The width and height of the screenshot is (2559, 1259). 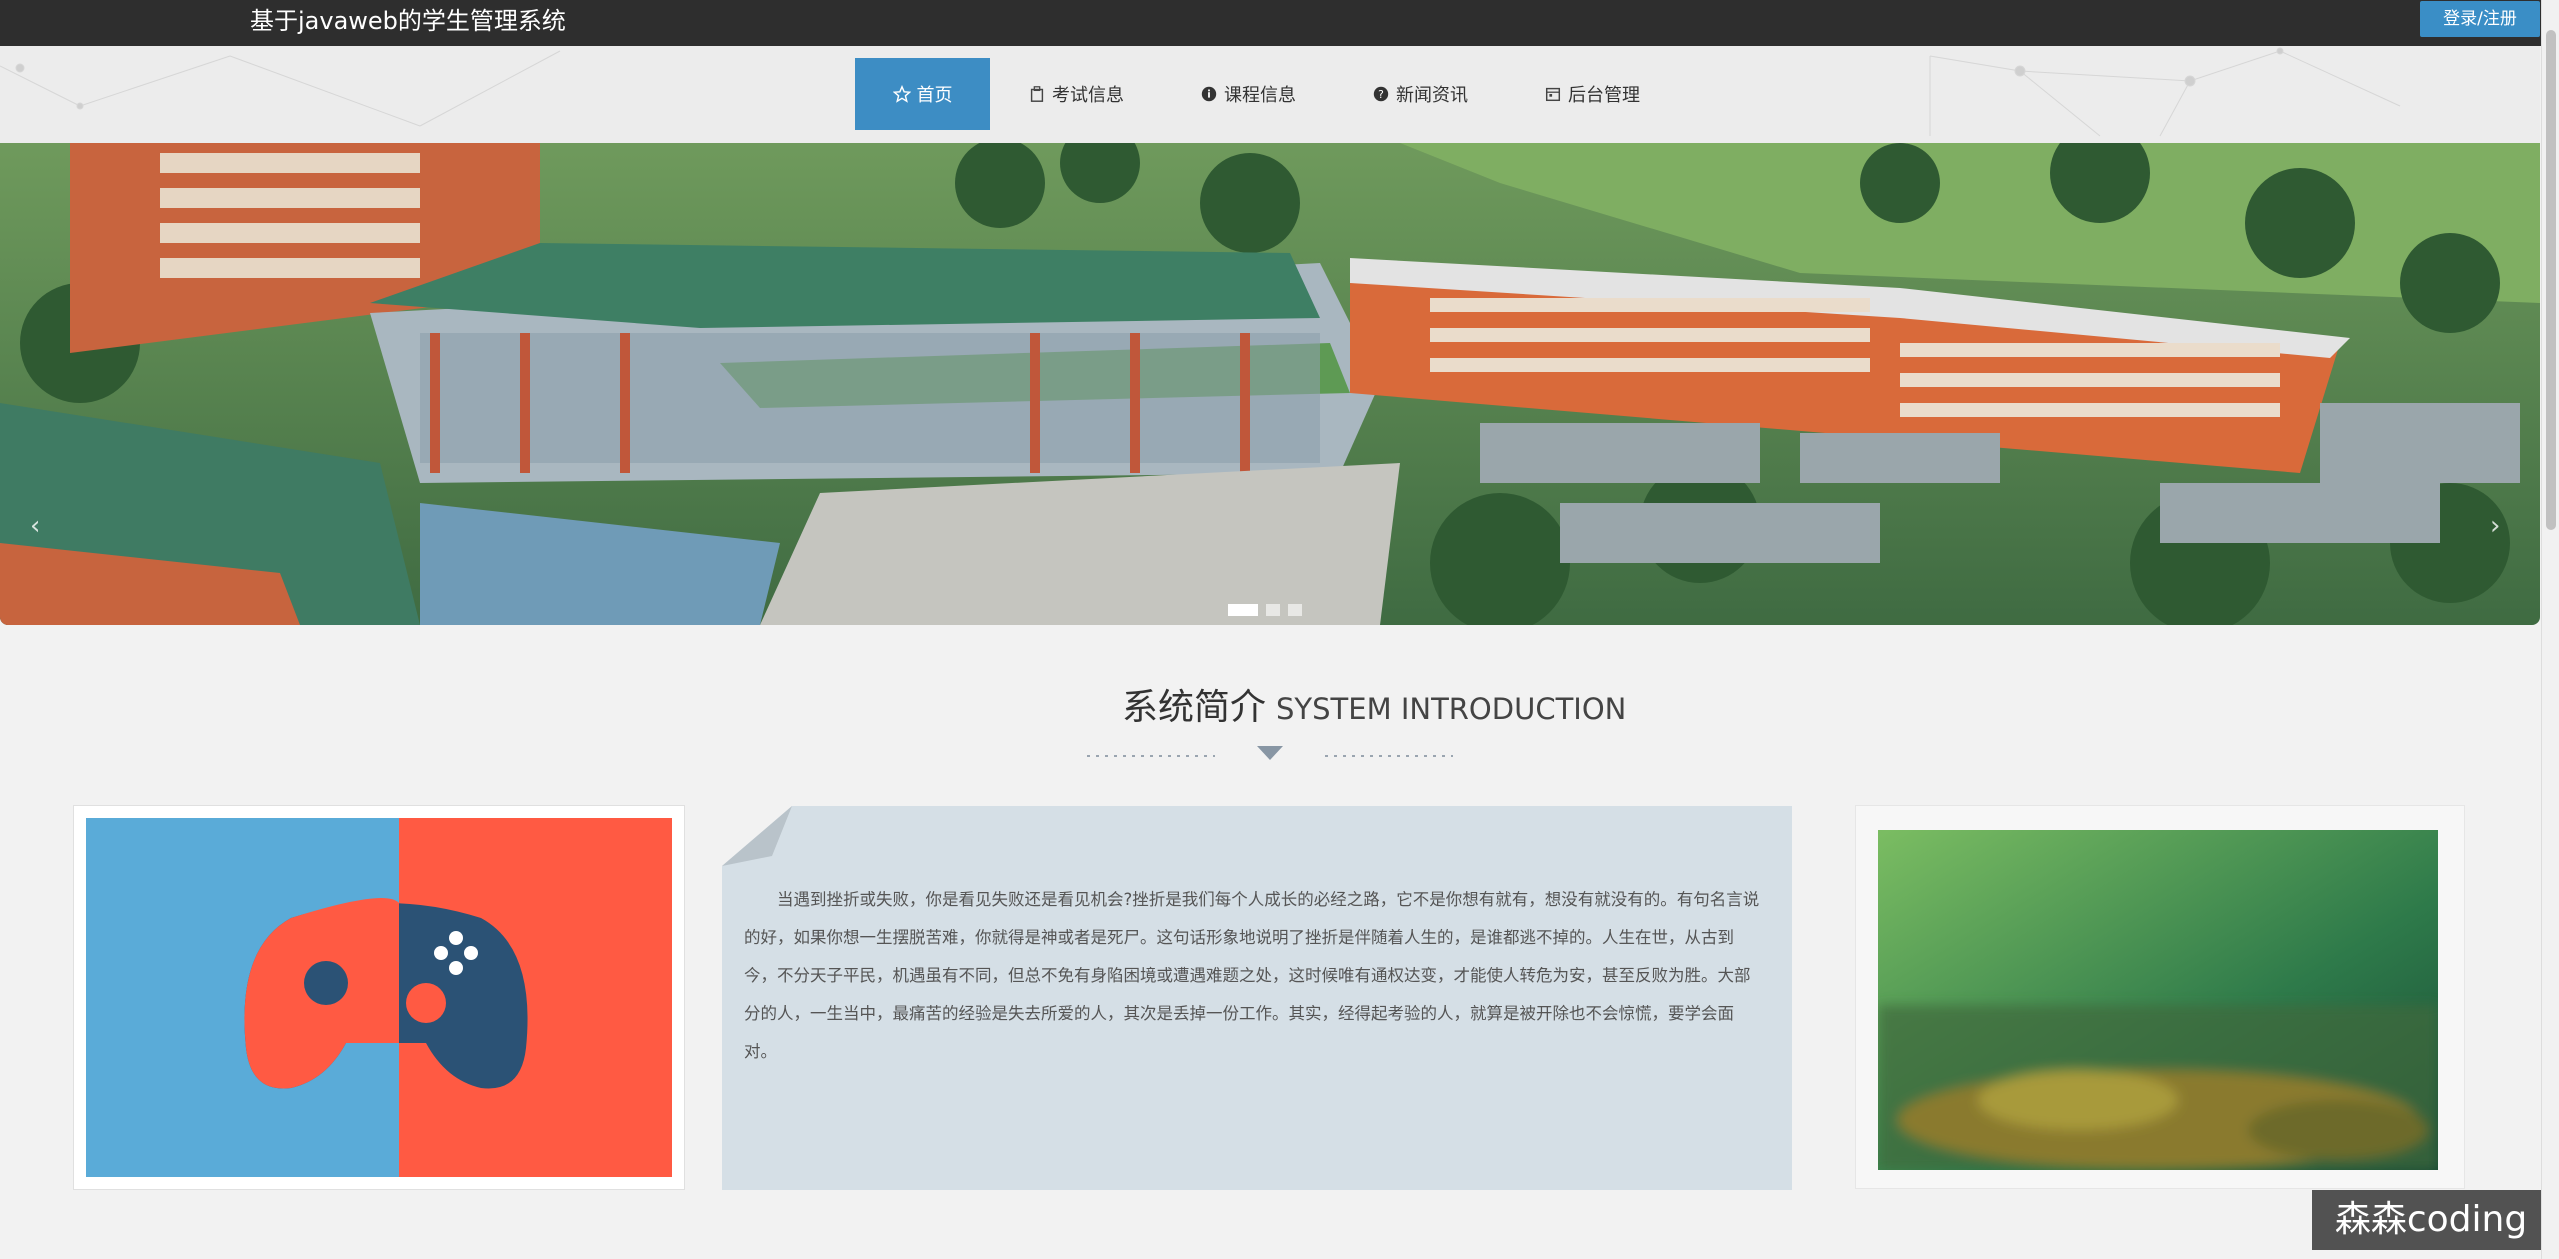 I want to click on clipboard-icon, so click(x=1037, y=94).